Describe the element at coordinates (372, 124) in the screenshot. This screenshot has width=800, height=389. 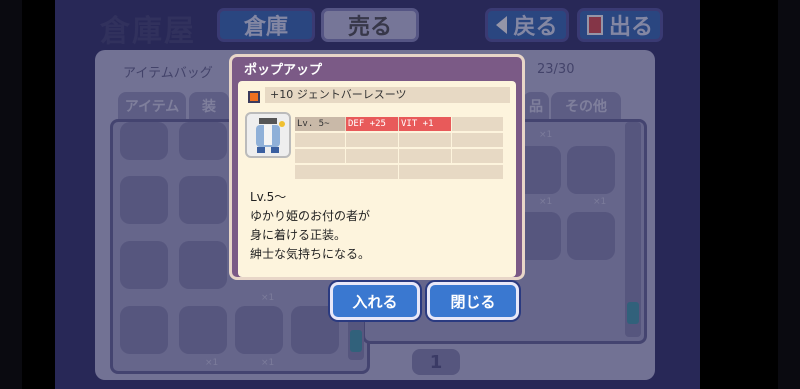
I see `stat-def: DEF +25` at that location.